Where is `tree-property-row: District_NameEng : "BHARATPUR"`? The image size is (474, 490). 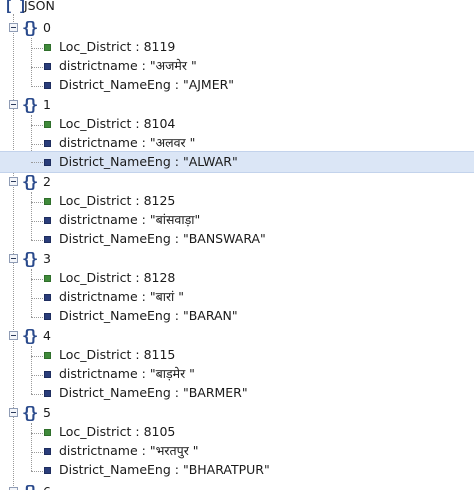
tree-property-row: District_NameEng : "BHARATPUR" is located at coordinates (237, 471).